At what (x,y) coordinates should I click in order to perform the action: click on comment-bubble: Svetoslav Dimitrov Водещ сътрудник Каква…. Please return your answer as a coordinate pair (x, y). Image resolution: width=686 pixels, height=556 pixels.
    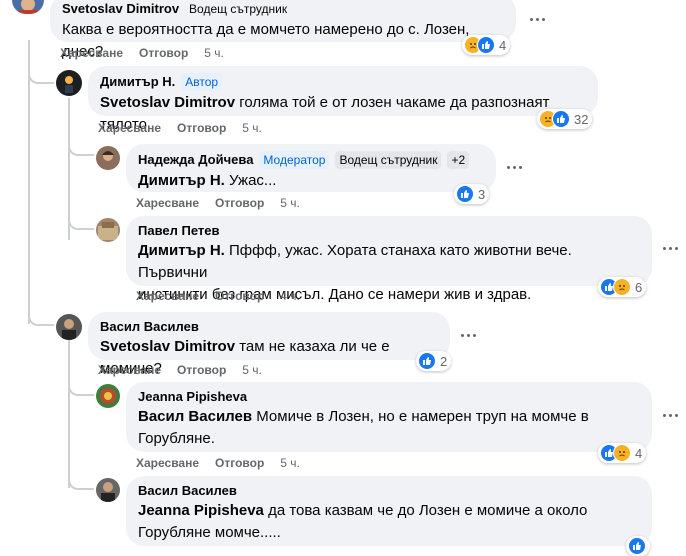
    Looking at the image, I should click on (283, 30).